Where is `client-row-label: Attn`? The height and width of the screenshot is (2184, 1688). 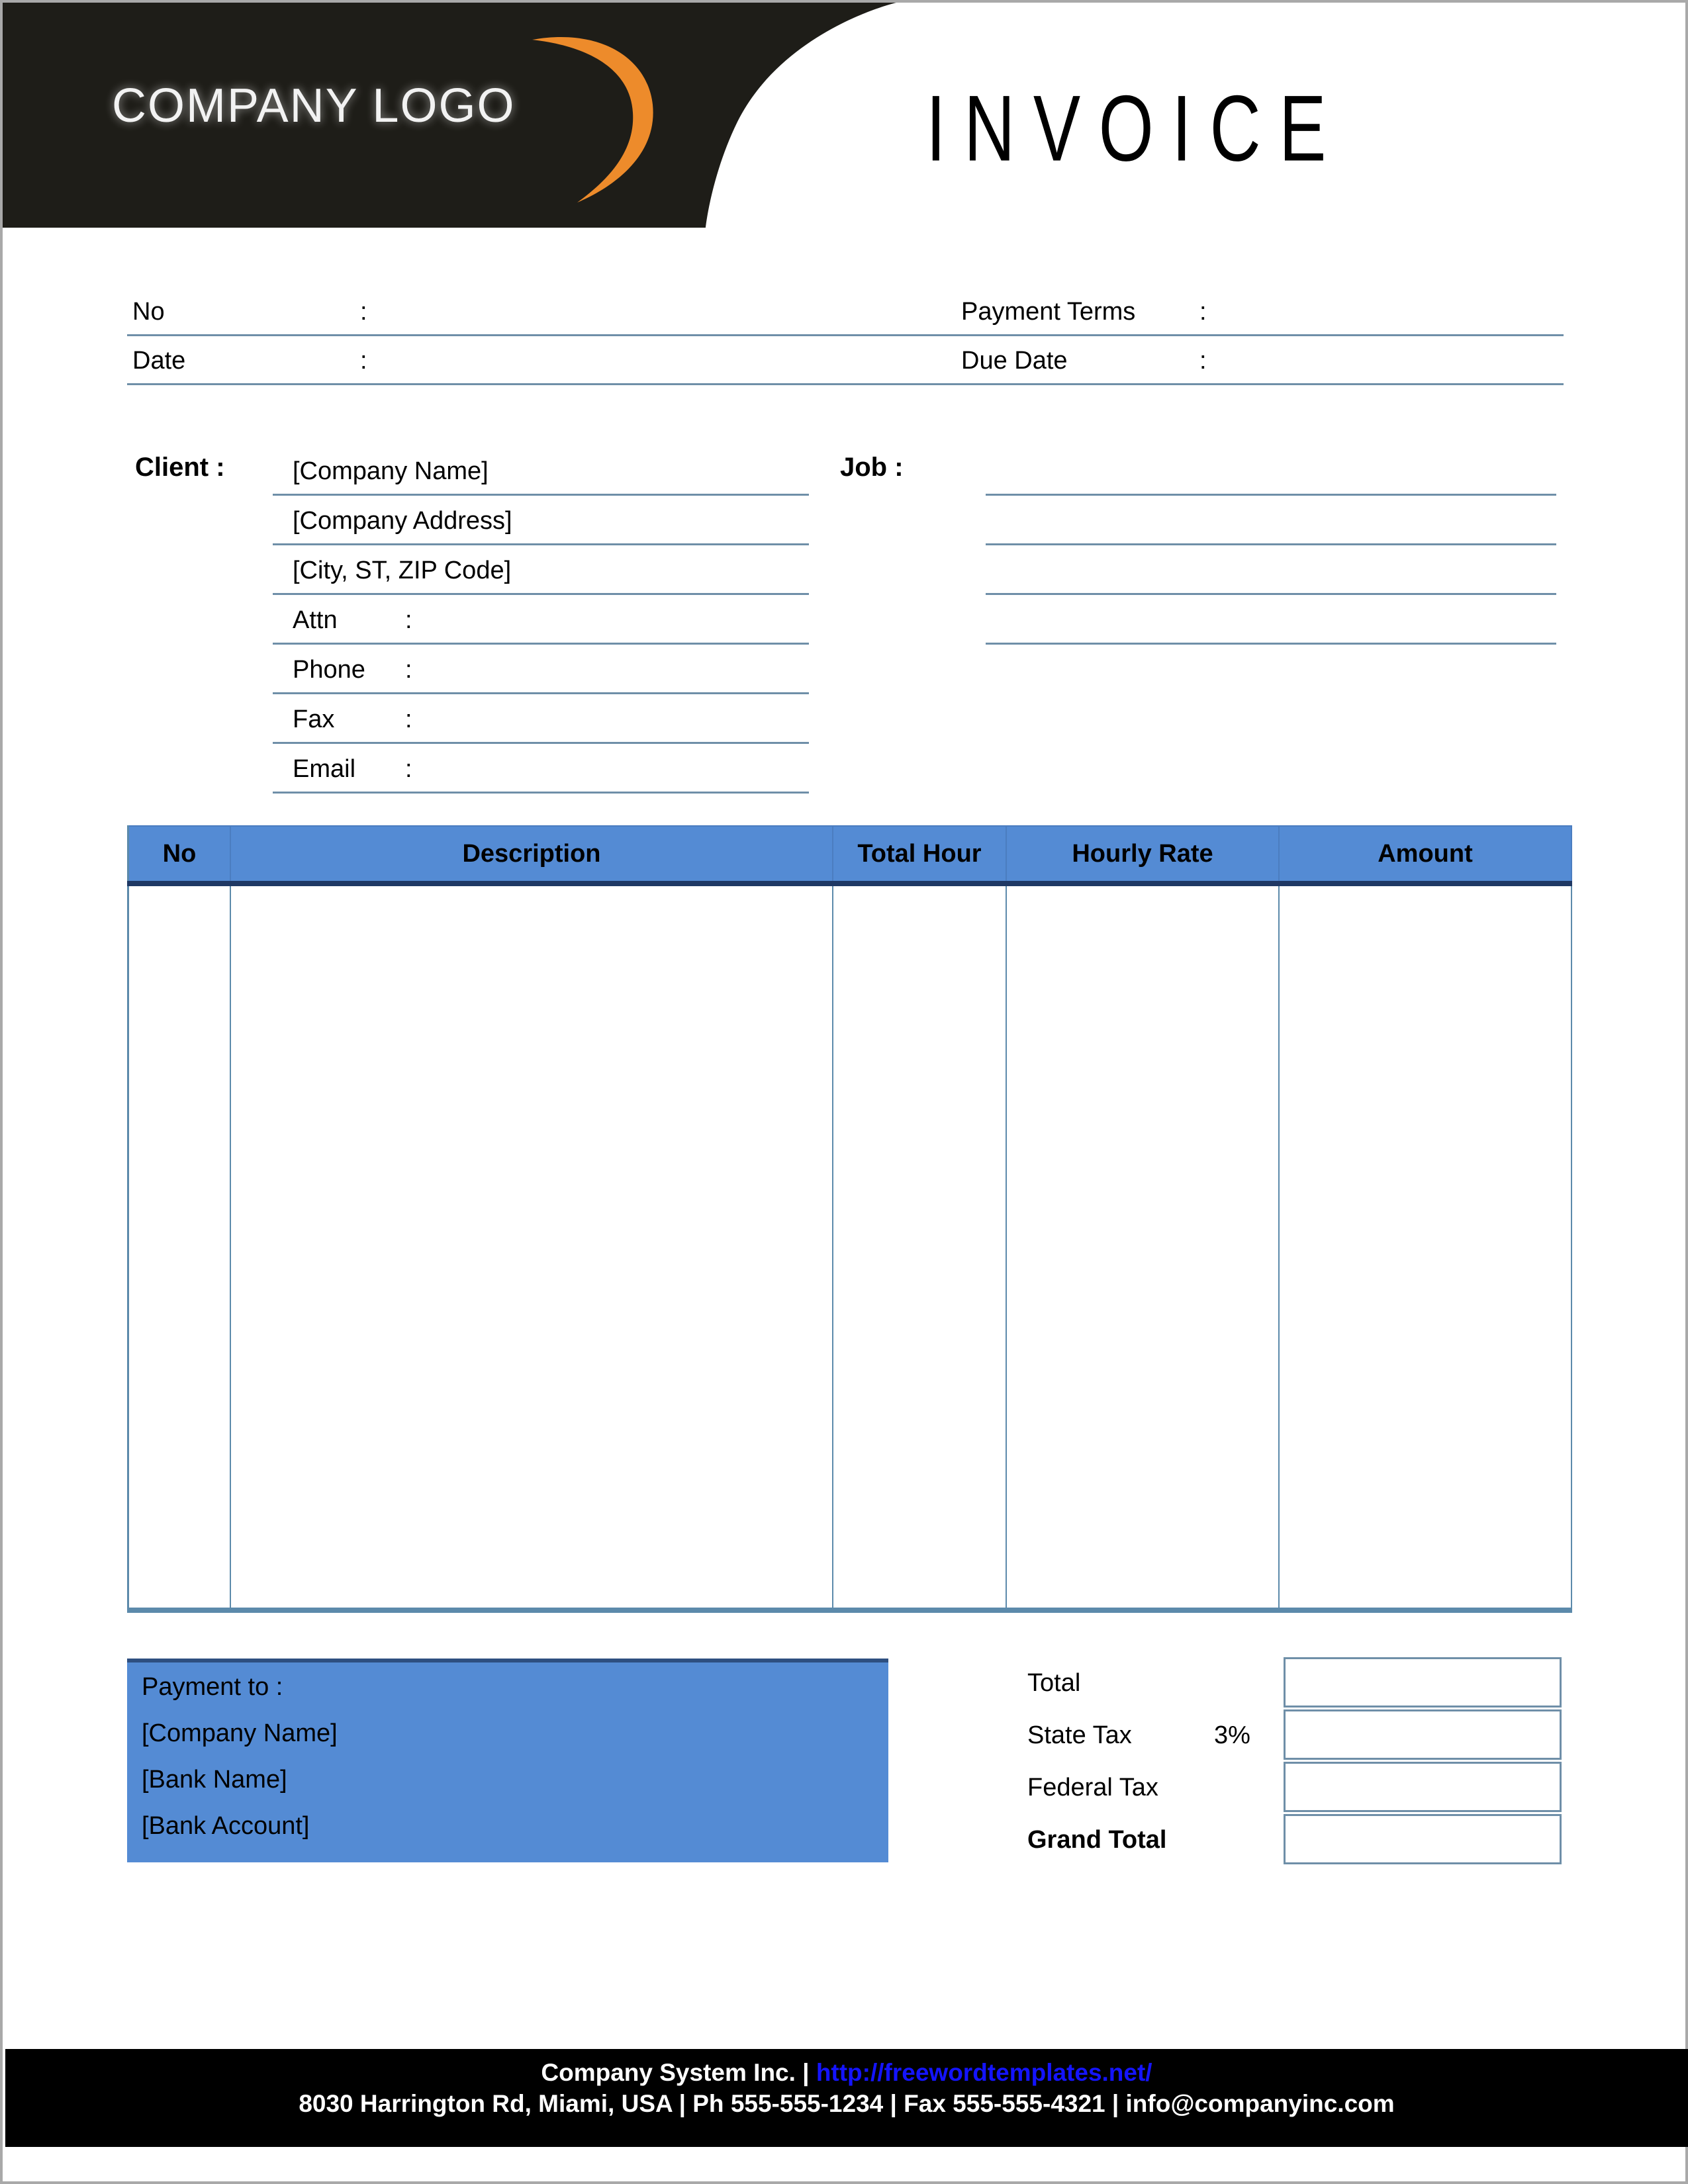 client-row-label: Attn is located at coordinates (315, 620).